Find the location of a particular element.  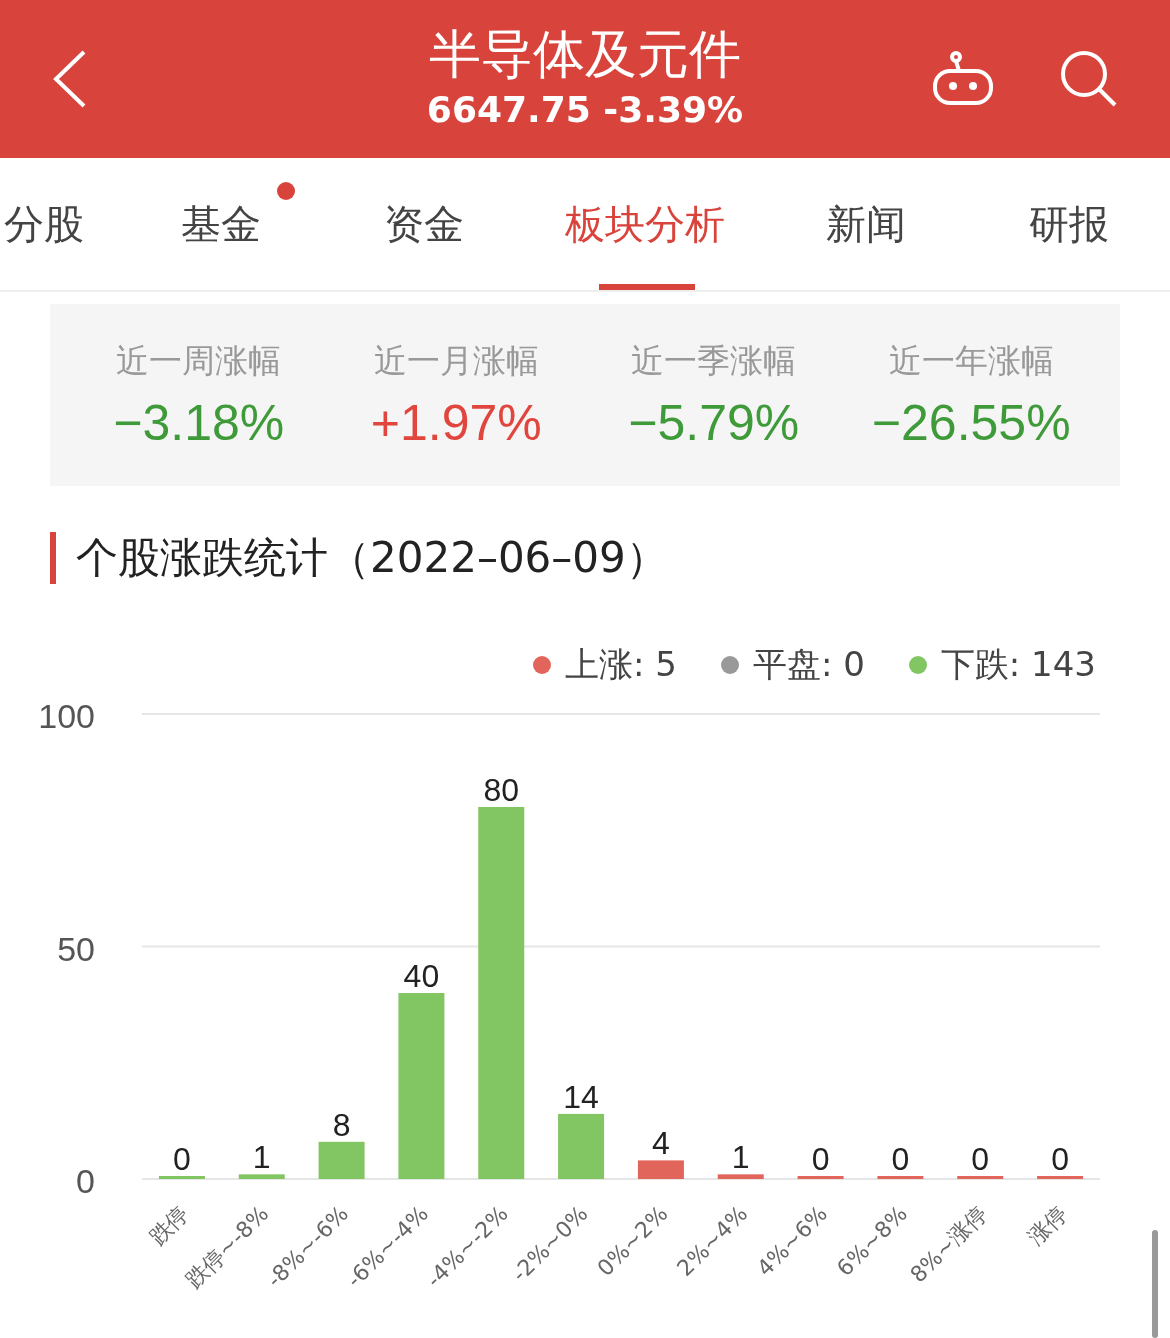

tab: 分股 is located at coordinates (60, 224).